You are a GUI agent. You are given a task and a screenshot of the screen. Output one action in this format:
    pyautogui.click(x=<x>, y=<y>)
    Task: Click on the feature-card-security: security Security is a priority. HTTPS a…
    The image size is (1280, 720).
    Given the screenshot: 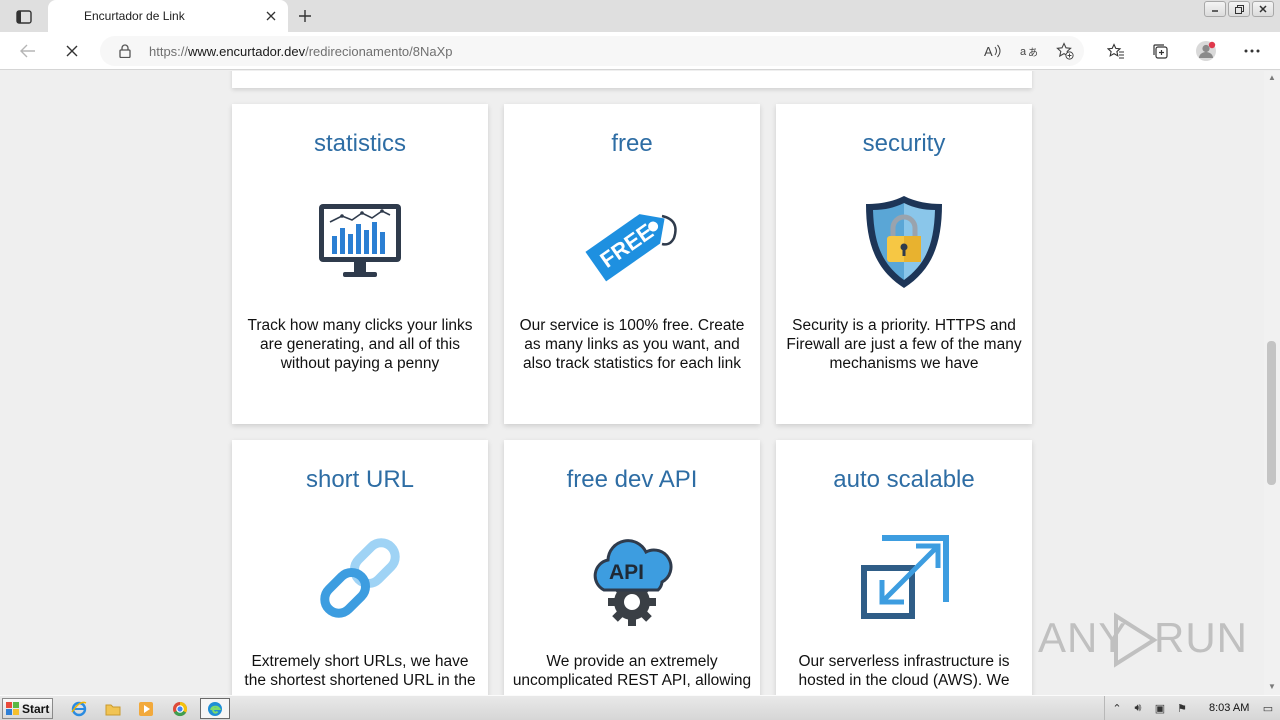 What is the action you would take?
    pyautogui.click(x=904, y=264)
    